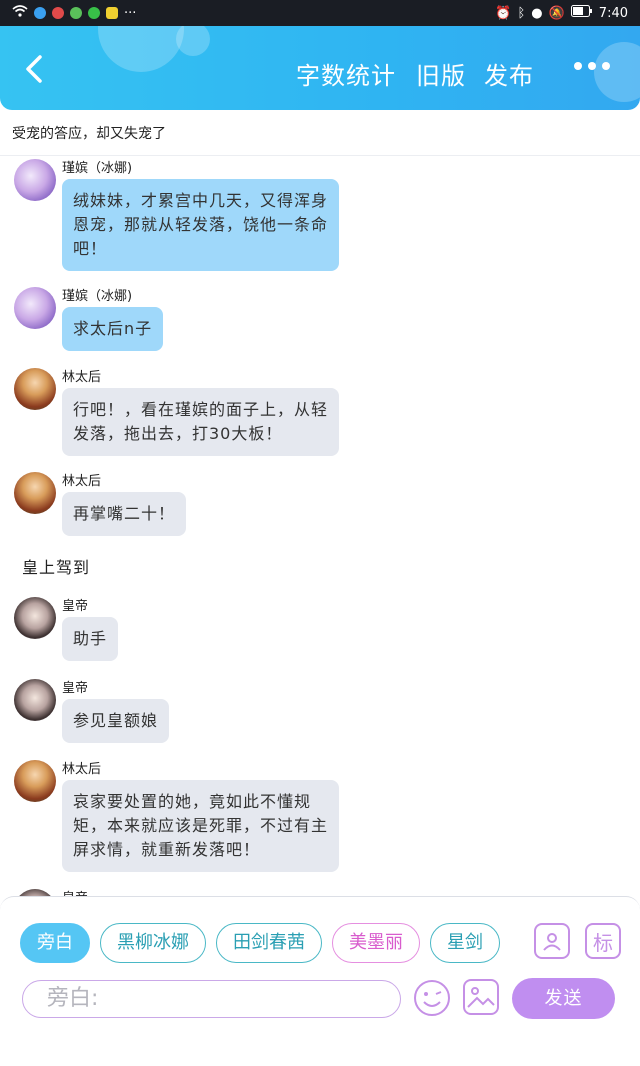 The width and height of the screenshot is (640, 1066). What do you see at coordinates (376, 943) in the screenshot?
I see `role-chip: 美墨丽` at bounding box center [376, 943].